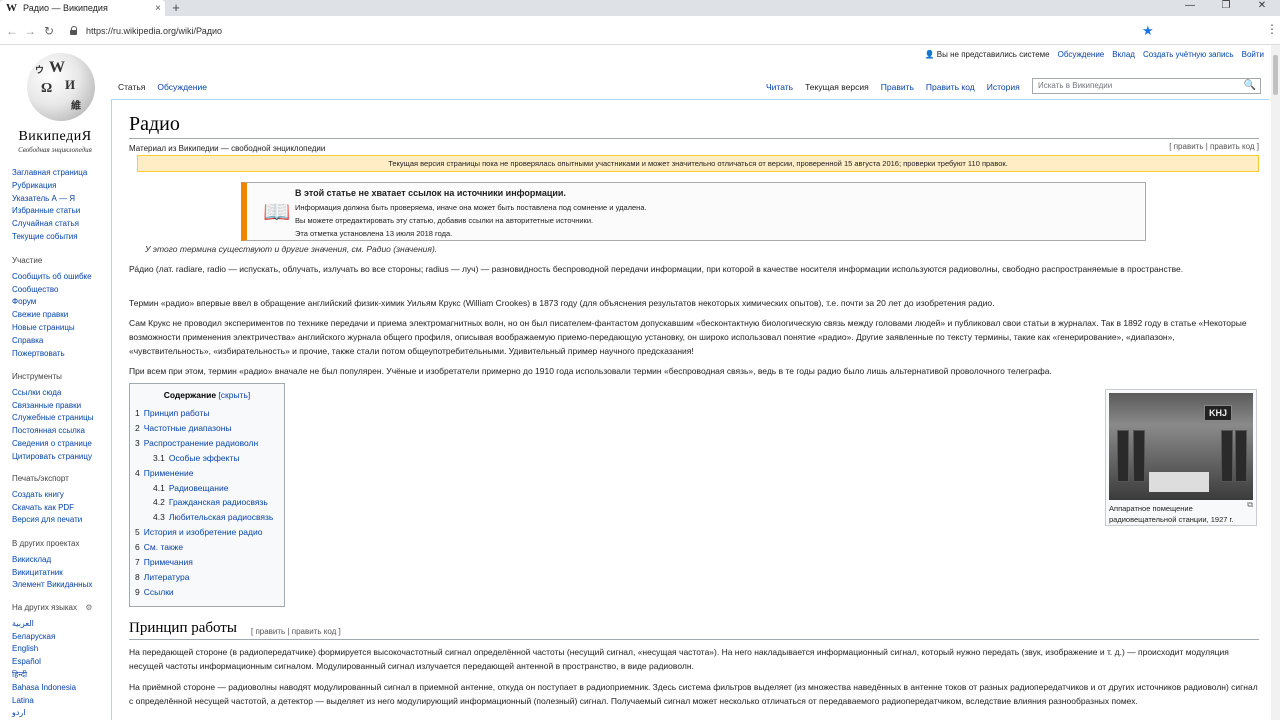 The height and width of the screenshot is (720, 1280). I want to click on toc-hide-toggle: [скрыть], so click(234, 395).